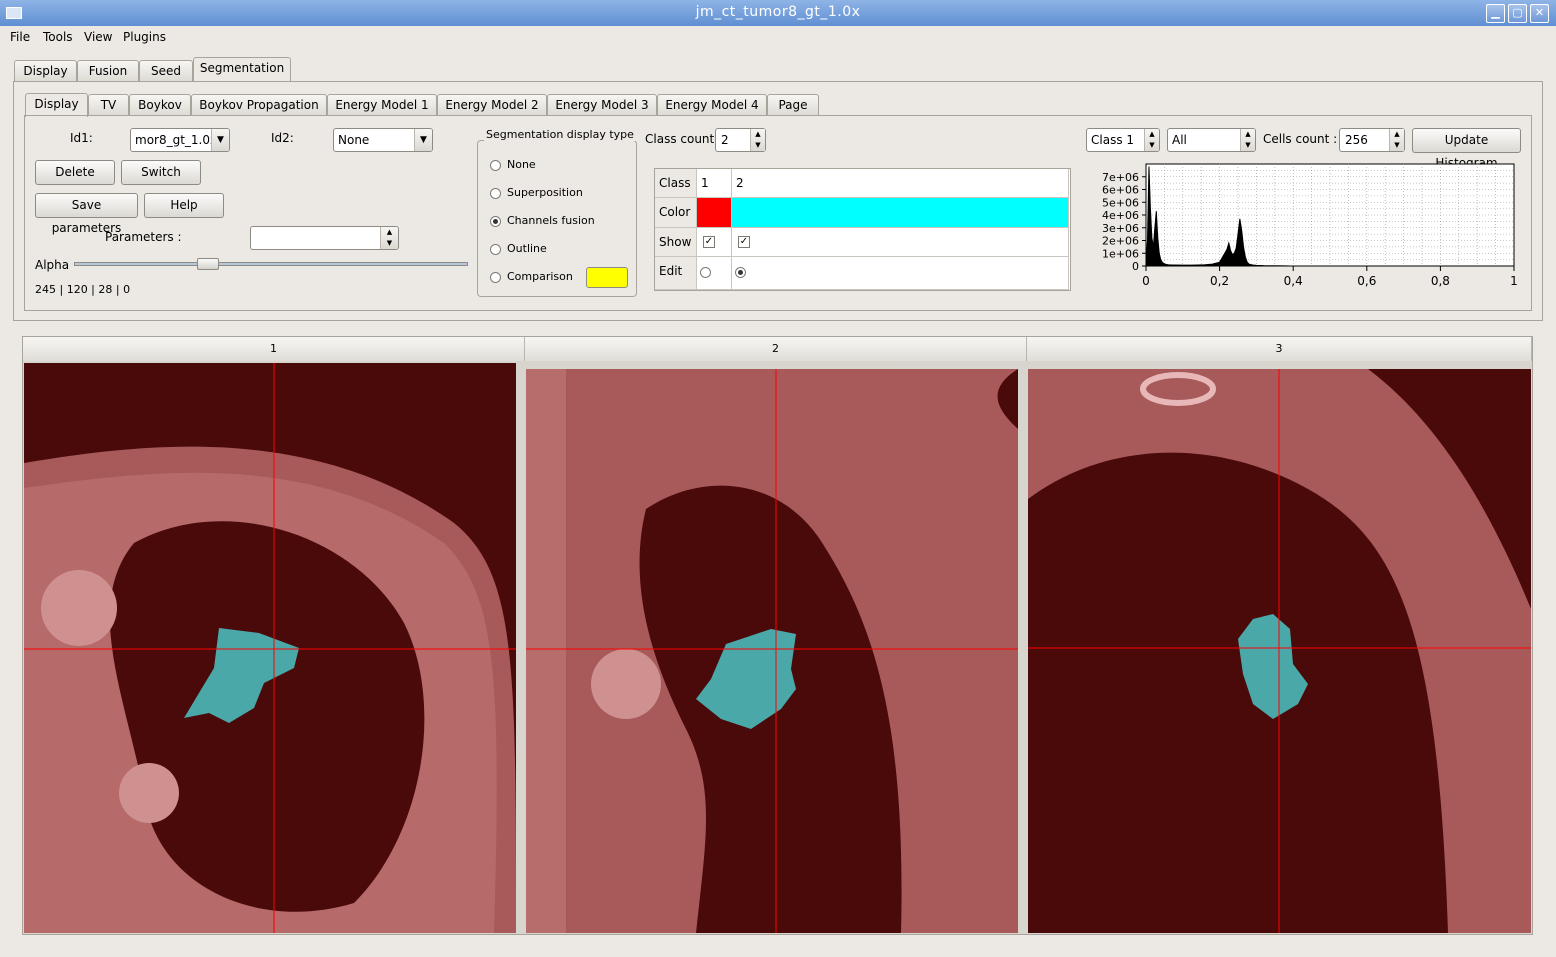  What do you see at coordinates (1293, 281) in the screenshot?
I see `x-tick-label: 0,4` at bounding box center [1293, 281].